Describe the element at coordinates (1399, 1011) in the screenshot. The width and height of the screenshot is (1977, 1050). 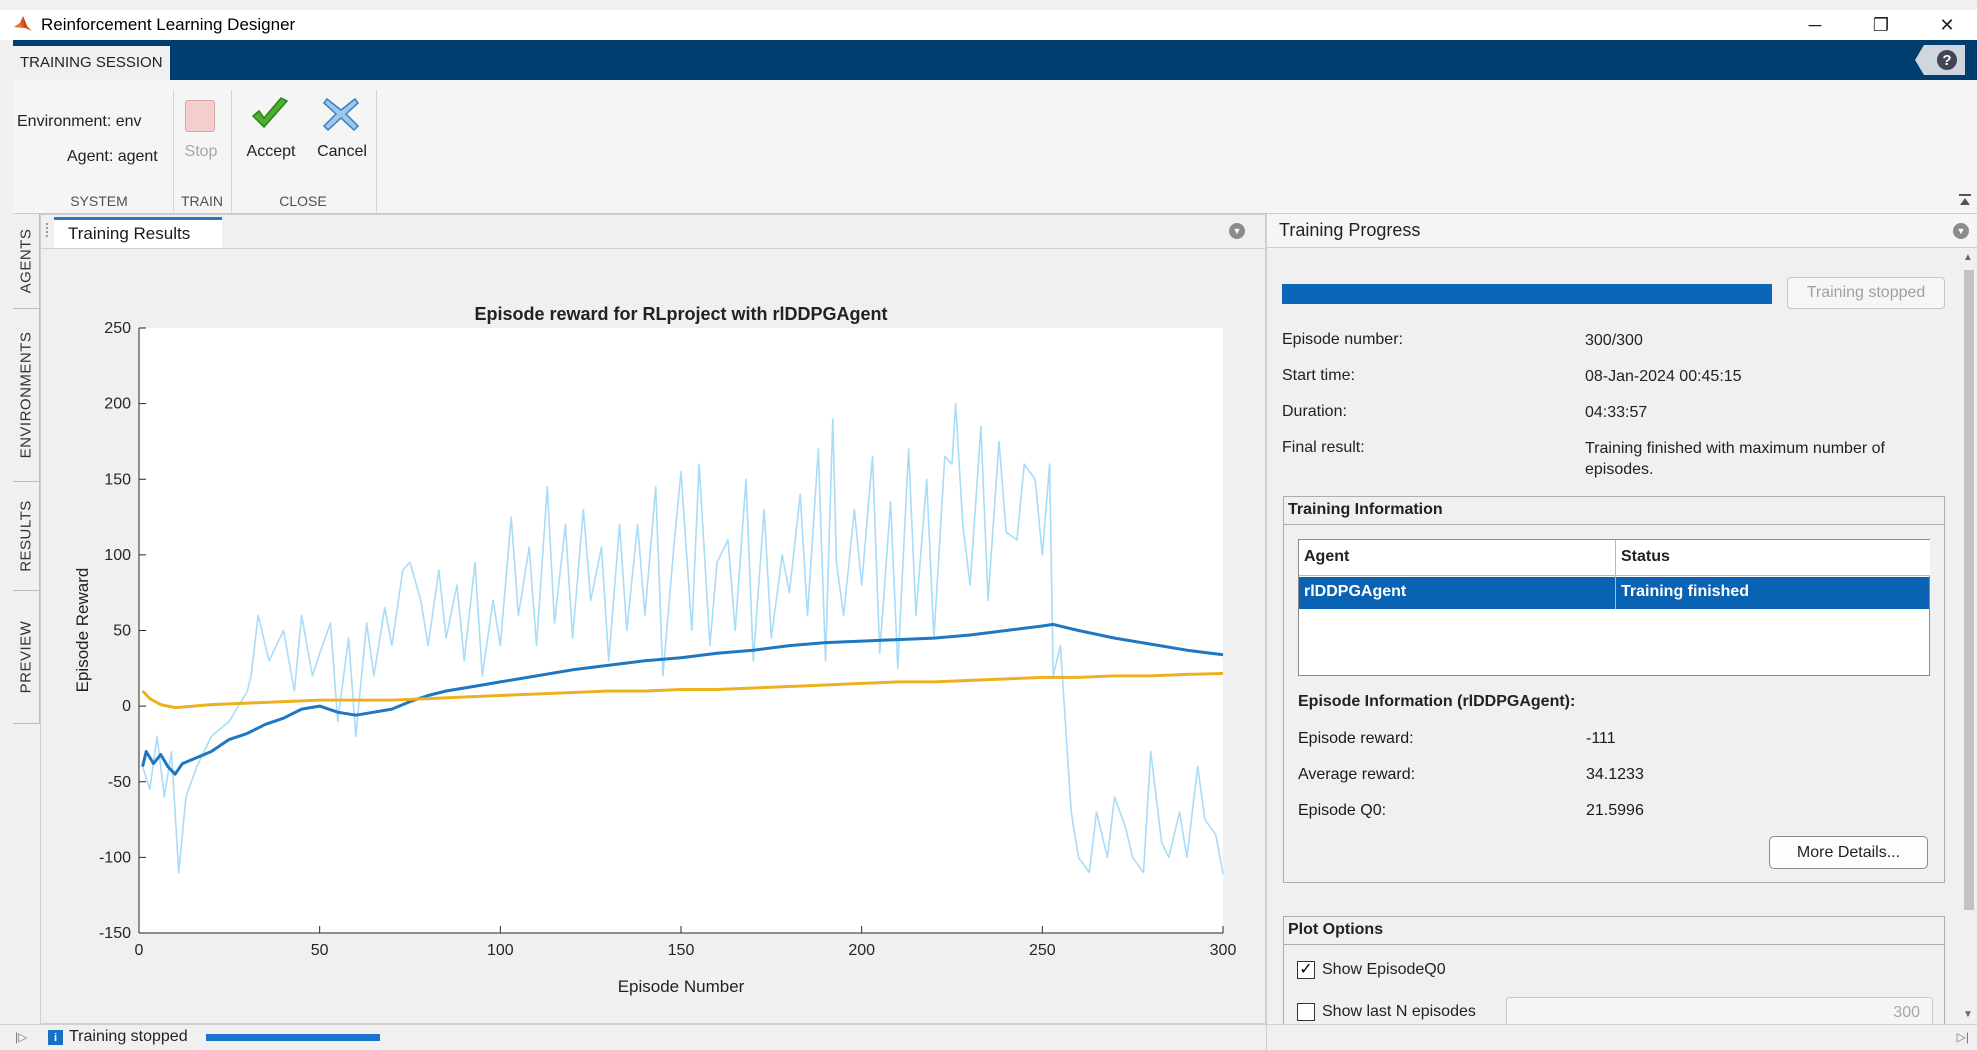
I see `show-last-n-label: Show last N episodes` at that location.